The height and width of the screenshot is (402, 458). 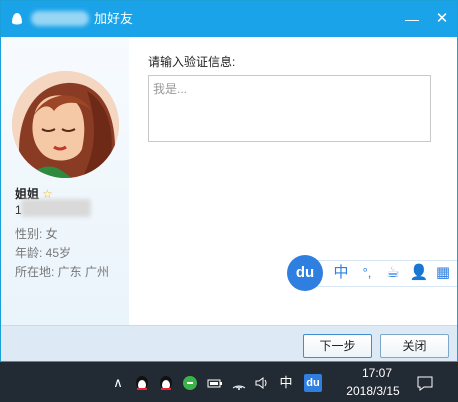 I want to click on green-circle-app-icon, so click(x=190, y=383).